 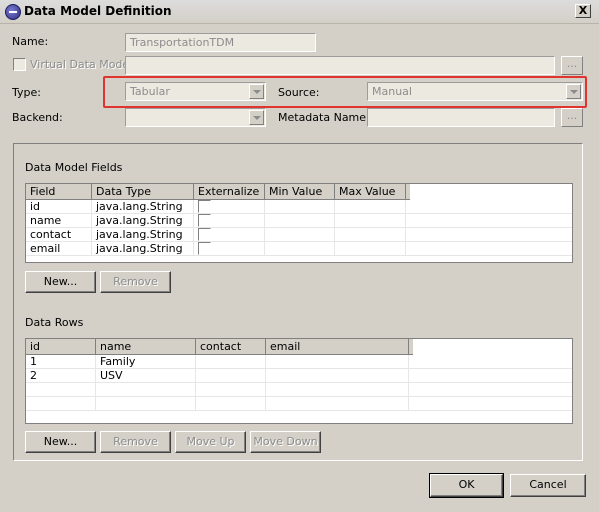 I want to click on column-header-email: email, so click(x=337, y=347).